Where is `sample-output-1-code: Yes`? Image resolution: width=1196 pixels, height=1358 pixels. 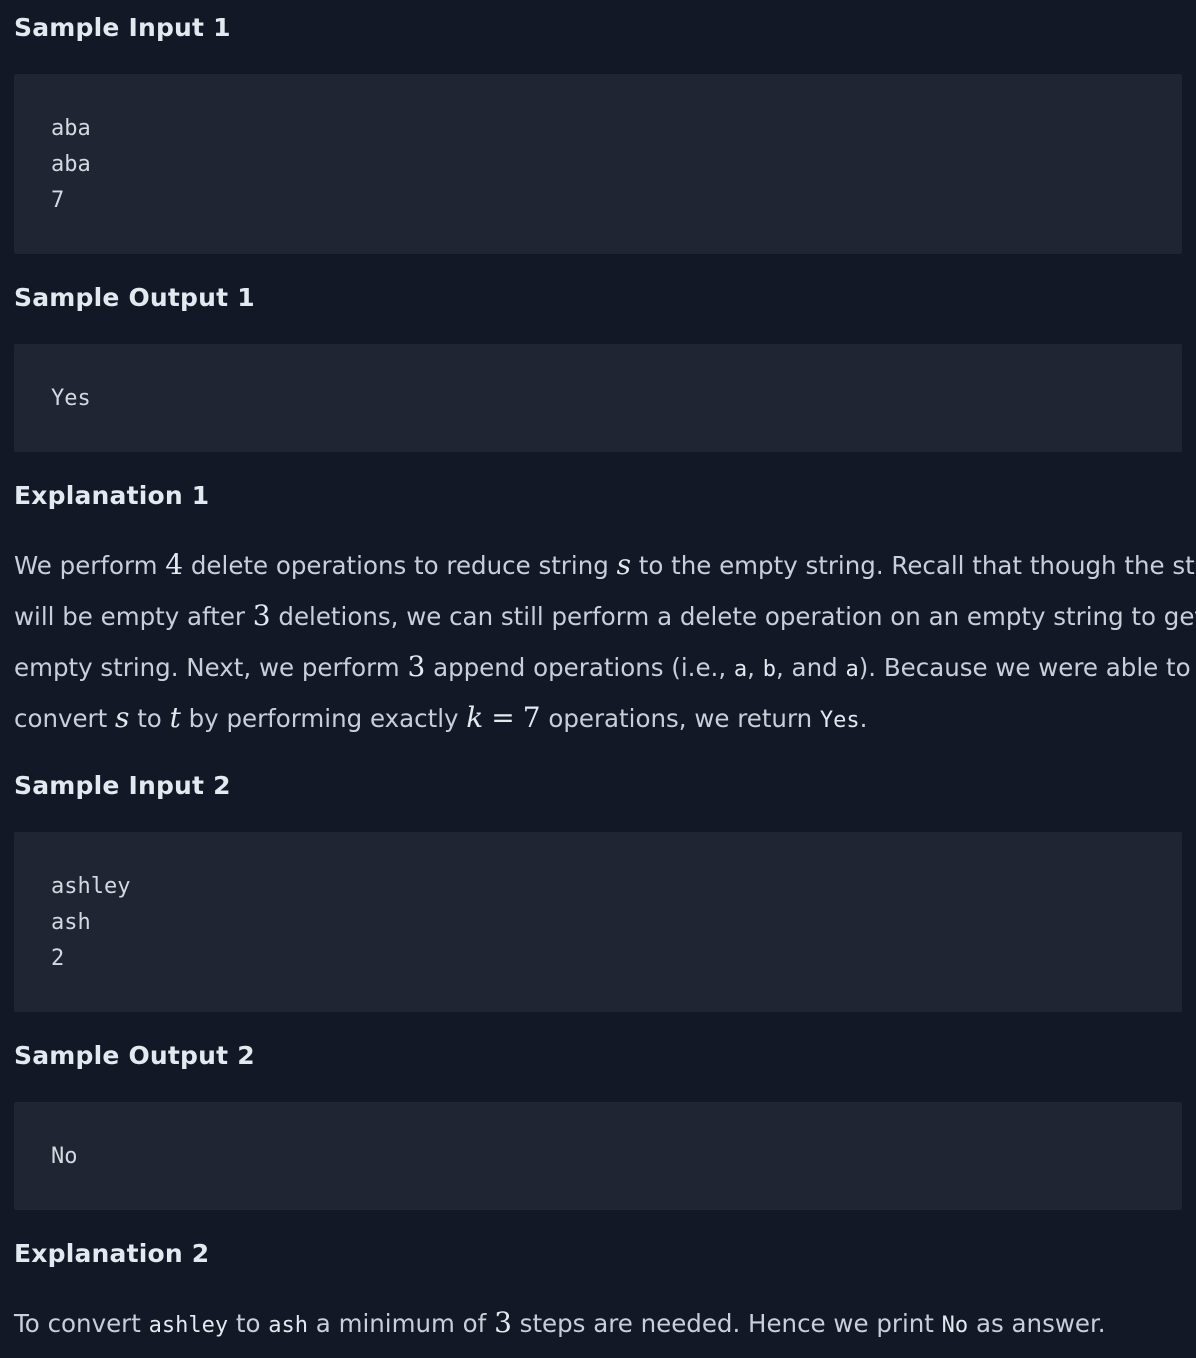 sample-output-1-code: Yes is located at coordinates (598, 398).